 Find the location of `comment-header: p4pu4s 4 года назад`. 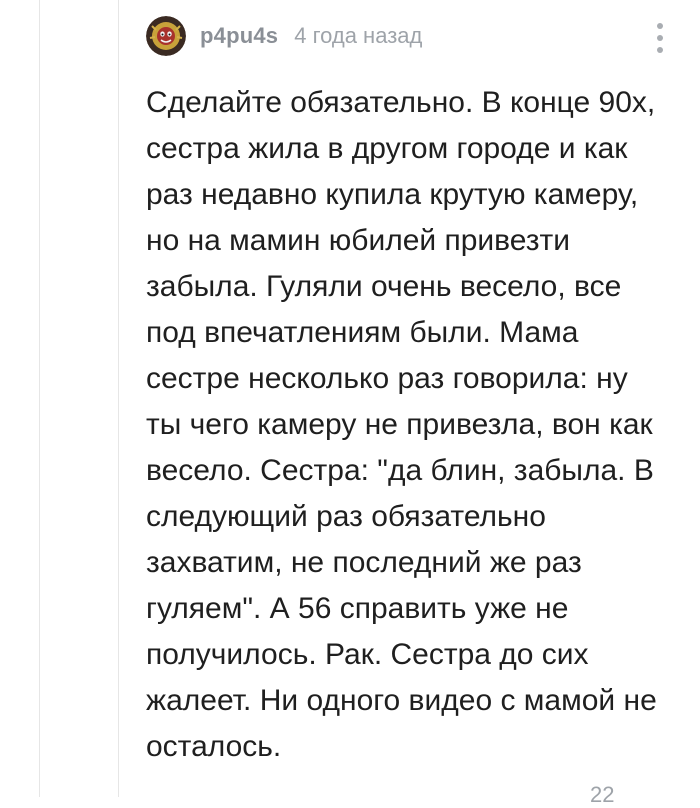

comment-header: p4pu4s 4 года назад is located at coordinates (416, 36).